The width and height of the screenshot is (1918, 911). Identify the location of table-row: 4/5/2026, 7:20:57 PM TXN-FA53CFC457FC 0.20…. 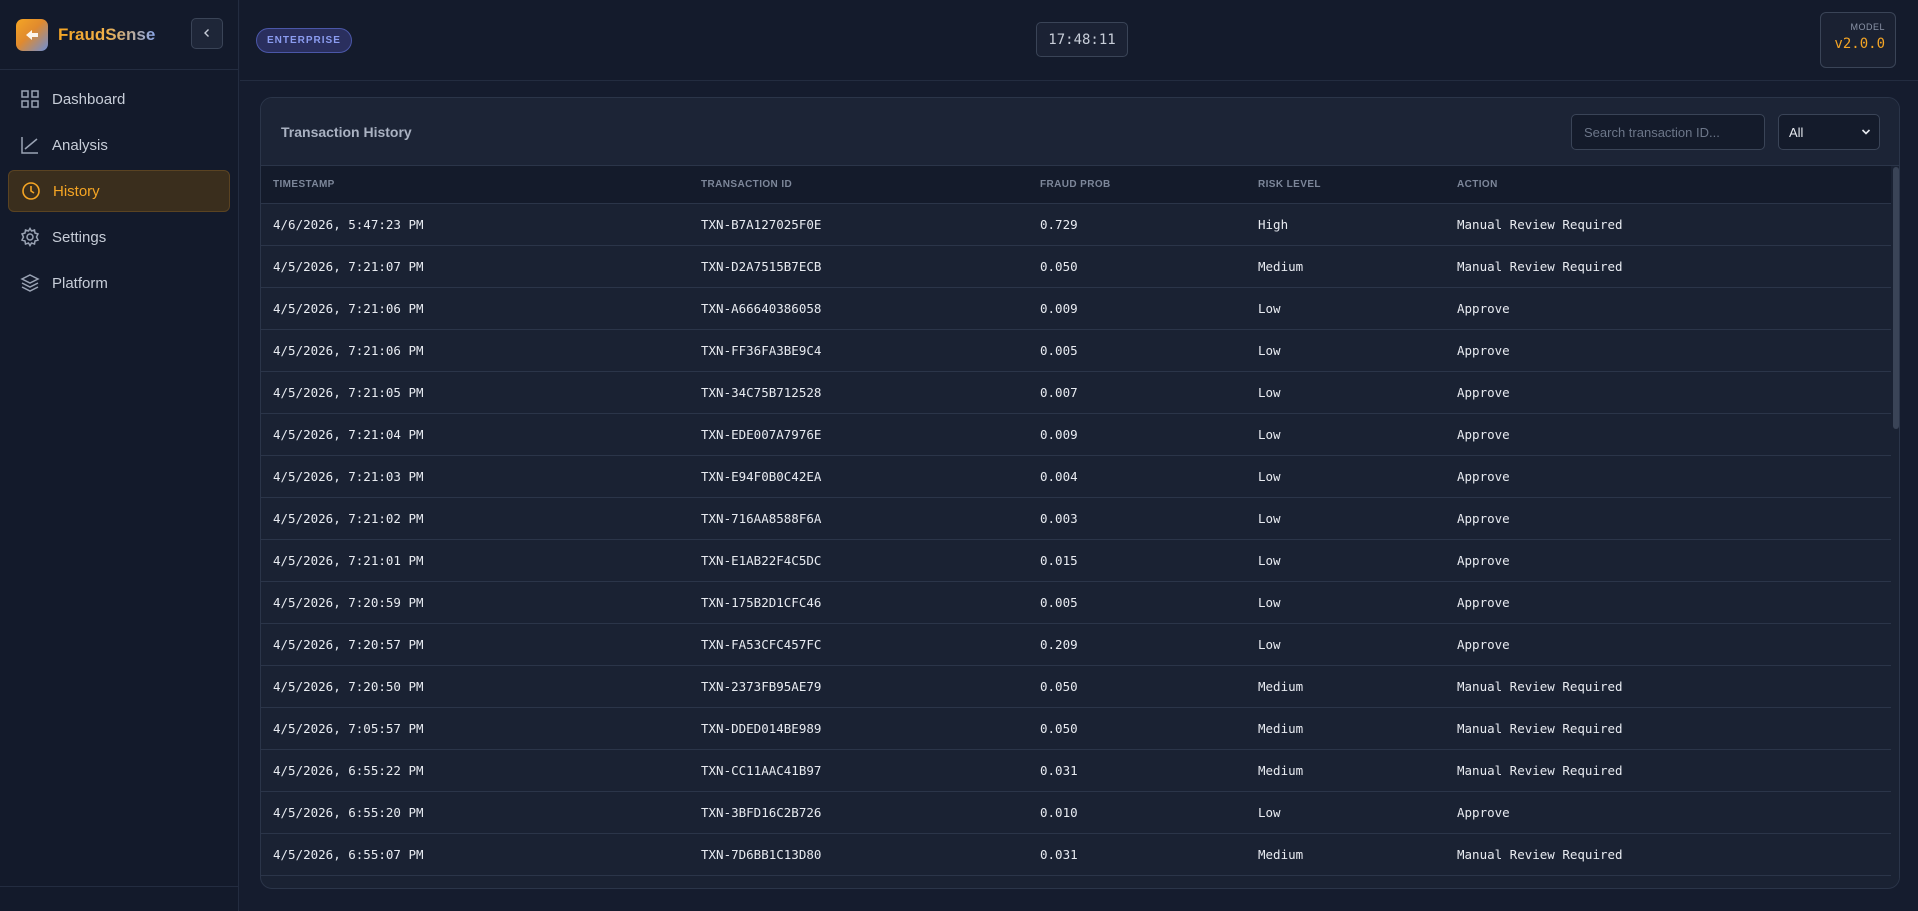
(1076, 645).